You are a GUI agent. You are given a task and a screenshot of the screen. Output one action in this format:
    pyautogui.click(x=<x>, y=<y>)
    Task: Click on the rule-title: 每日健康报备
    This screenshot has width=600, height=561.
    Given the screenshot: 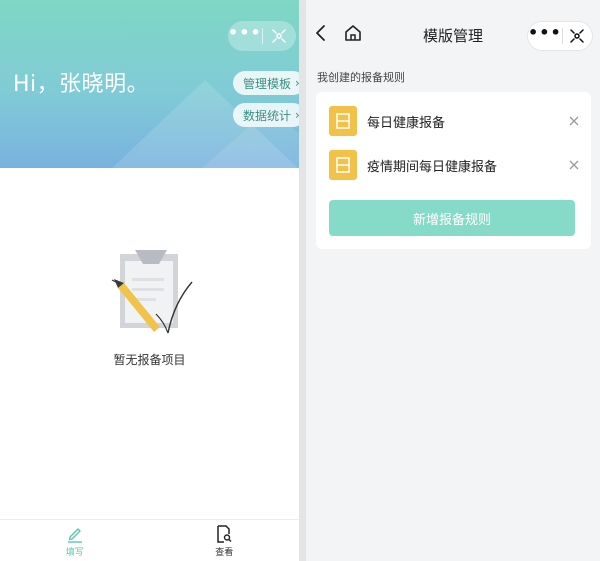 What is the action you would take?
    pyautogui.click(x=406, y=123)
    